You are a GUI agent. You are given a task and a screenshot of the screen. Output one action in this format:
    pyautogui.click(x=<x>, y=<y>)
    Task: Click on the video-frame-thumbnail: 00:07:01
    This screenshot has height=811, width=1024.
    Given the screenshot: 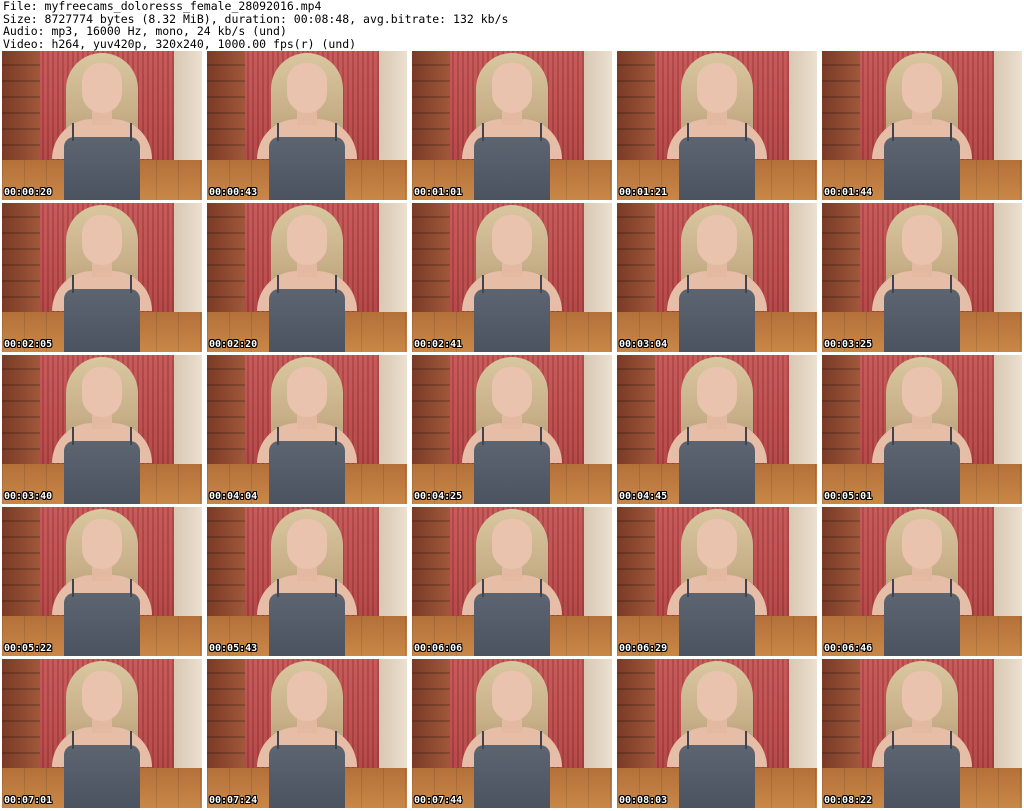 What is the action you would take?
    pyautogui.click(x=102, y=733)
    